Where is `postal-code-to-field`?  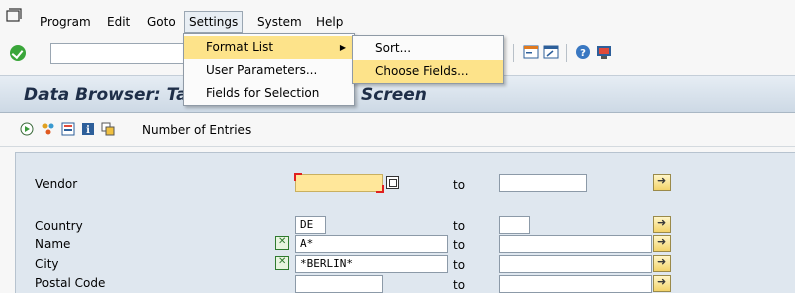 postal-code-to-field is located at coordinates (575, 284).